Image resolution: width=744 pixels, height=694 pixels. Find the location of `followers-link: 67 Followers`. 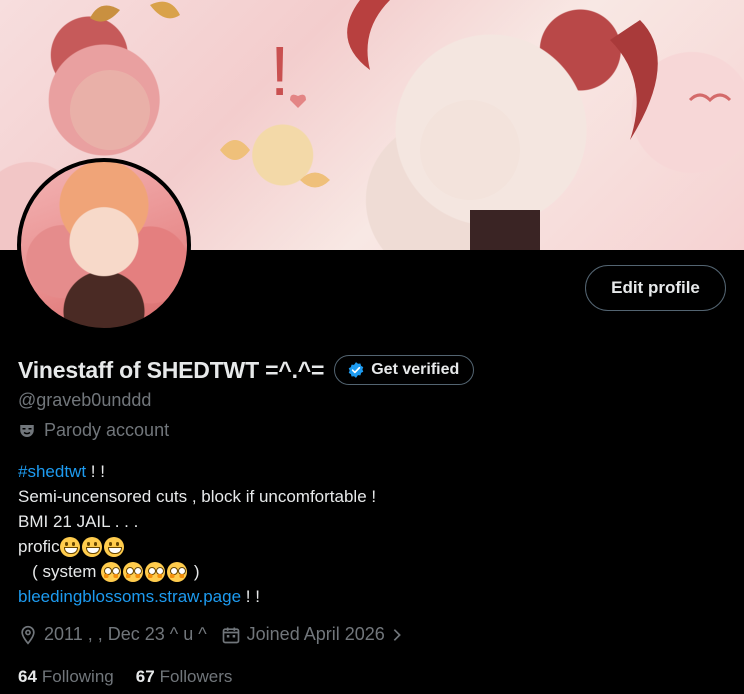

followers-link: 67 Followers is located at coordinates (184, 677).